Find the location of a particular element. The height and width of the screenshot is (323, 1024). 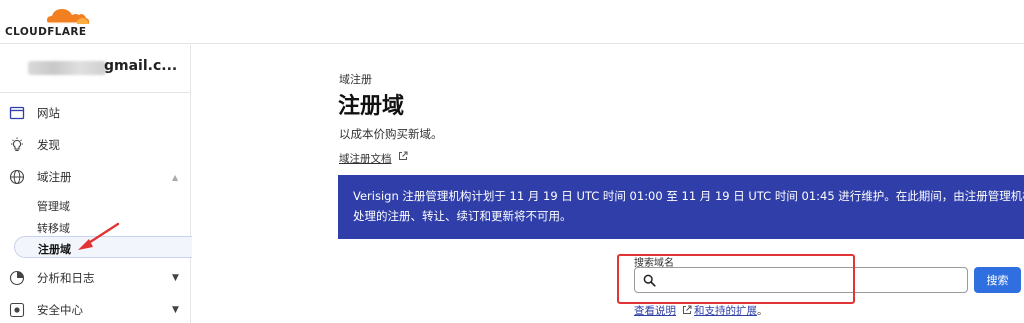

shield-gear-icon is located at coordinates (17, 310).